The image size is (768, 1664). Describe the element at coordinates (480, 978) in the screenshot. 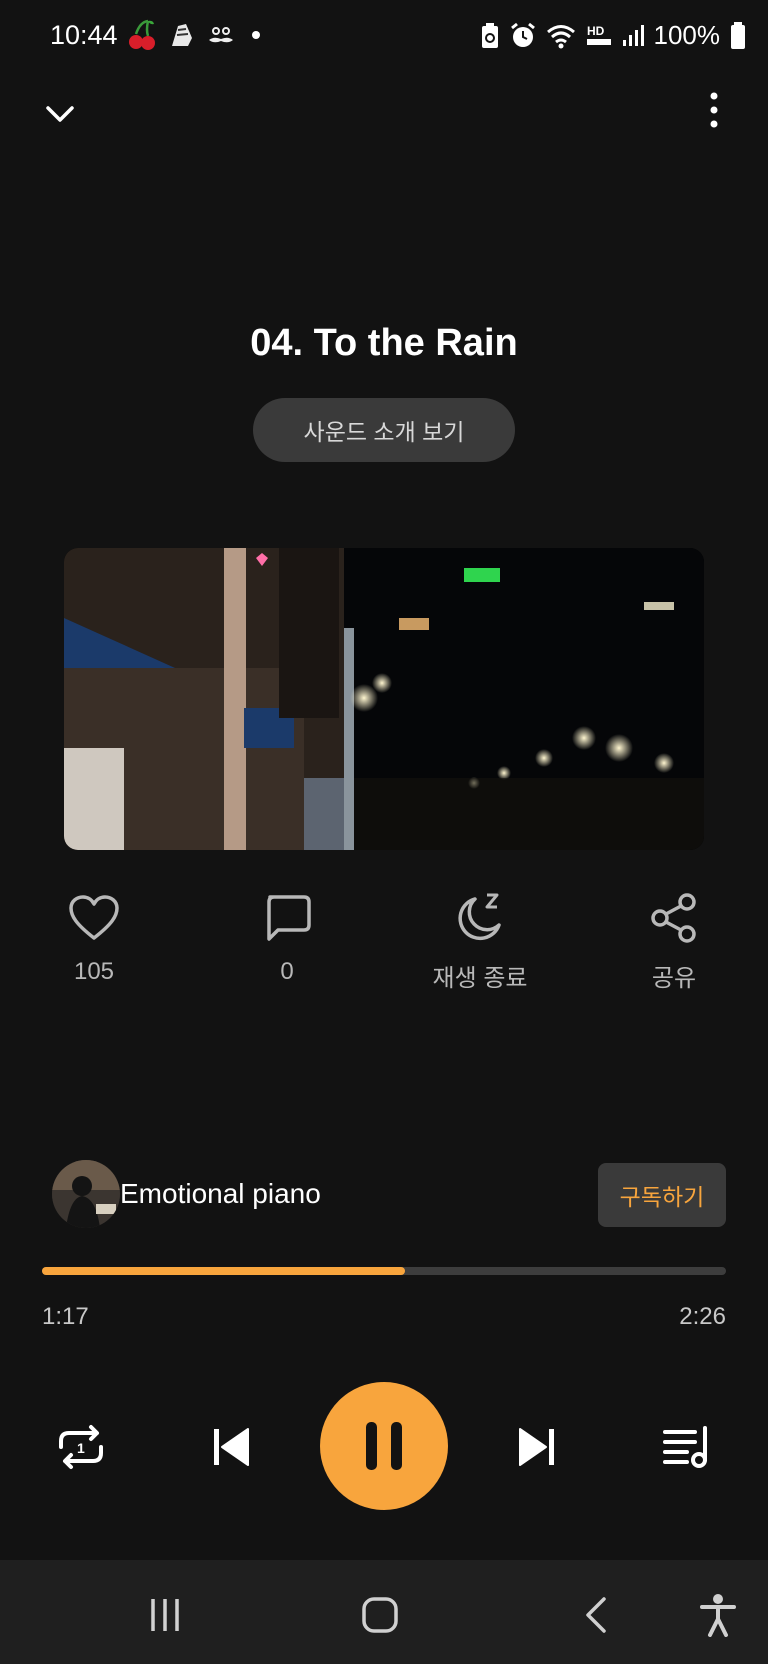

I see `sleep-timer-label: 재생 종료` at that location.